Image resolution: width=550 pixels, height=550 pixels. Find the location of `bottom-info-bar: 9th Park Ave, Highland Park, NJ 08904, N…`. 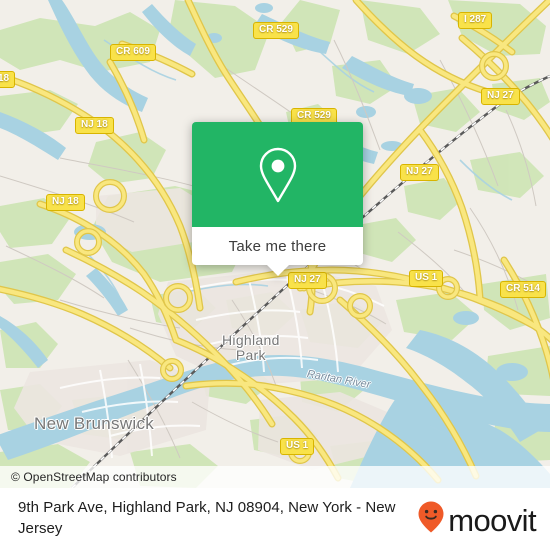

bottom-info-bar: 9th Park Ave, Highland Park, NJ 08904, N… is located at coordinates (275, 519).